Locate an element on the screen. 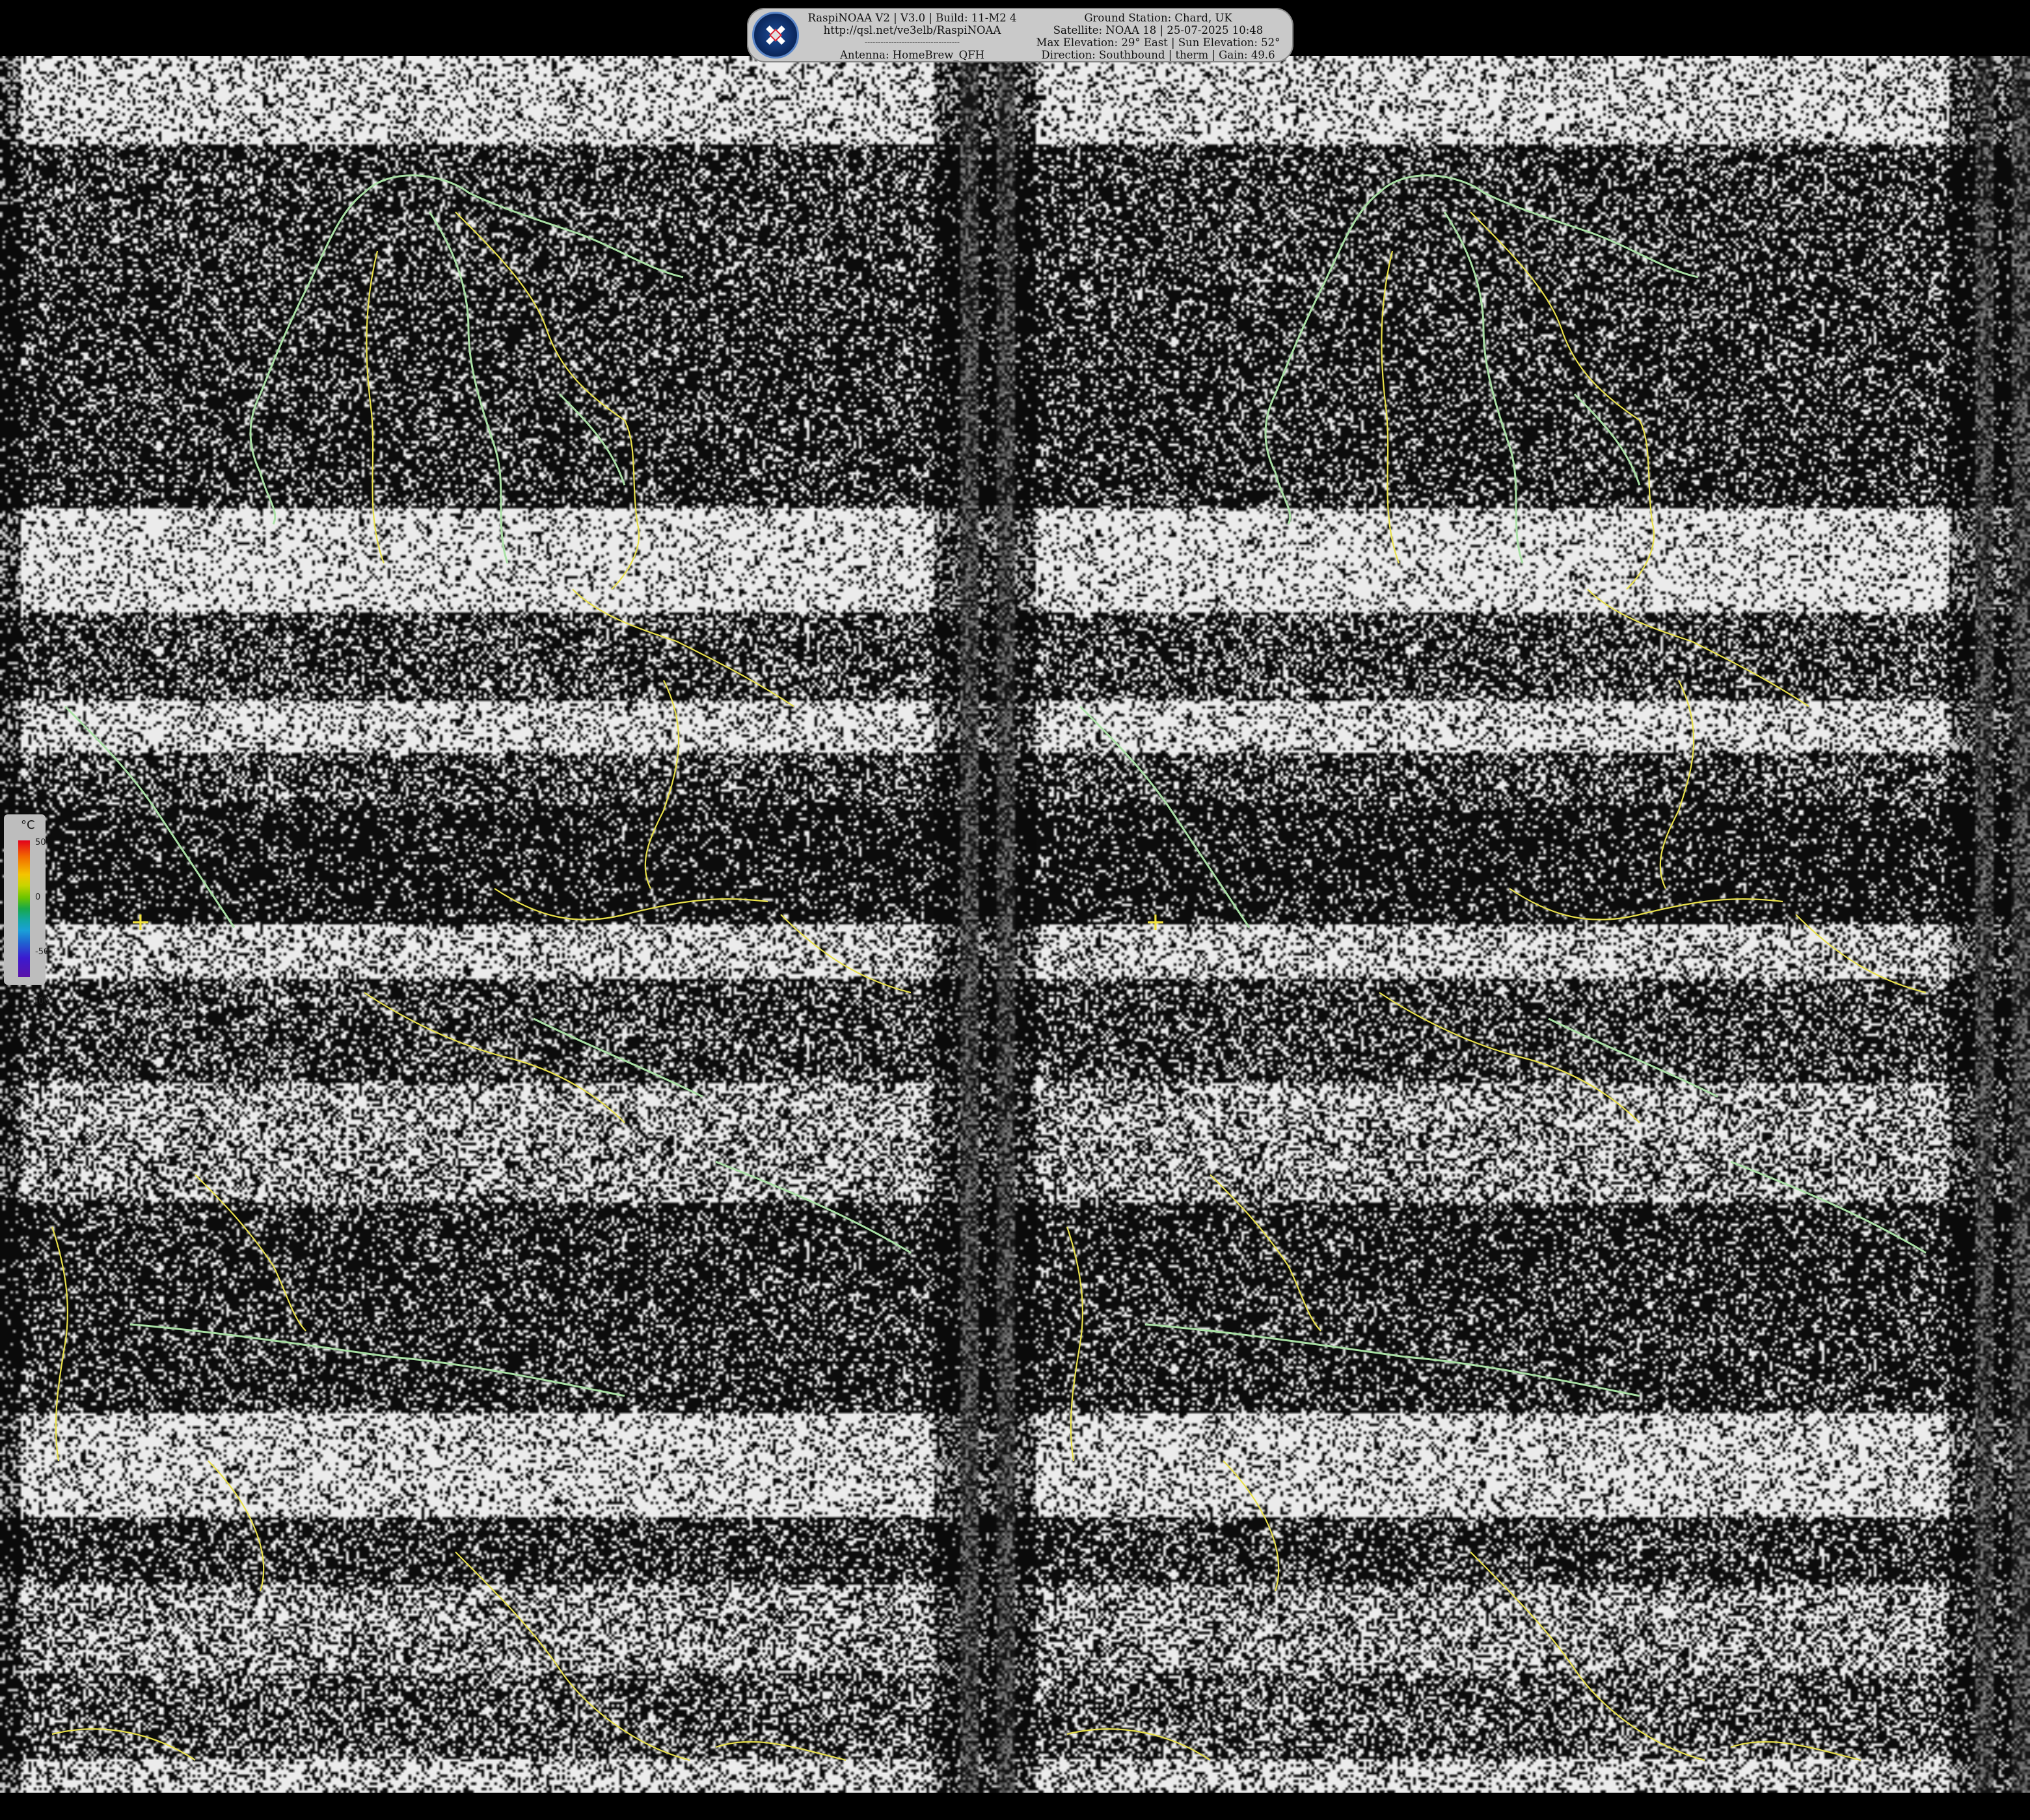 The width and height of the screenshot is (2030, 1820). legend-color-bar is located at coordinates (24, 909).